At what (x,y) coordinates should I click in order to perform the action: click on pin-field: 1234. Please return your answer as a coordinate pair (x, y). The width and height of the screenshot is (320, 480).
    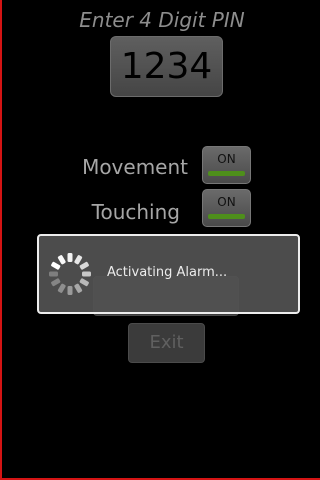
    Looking at the image, I should click on (166, 66).